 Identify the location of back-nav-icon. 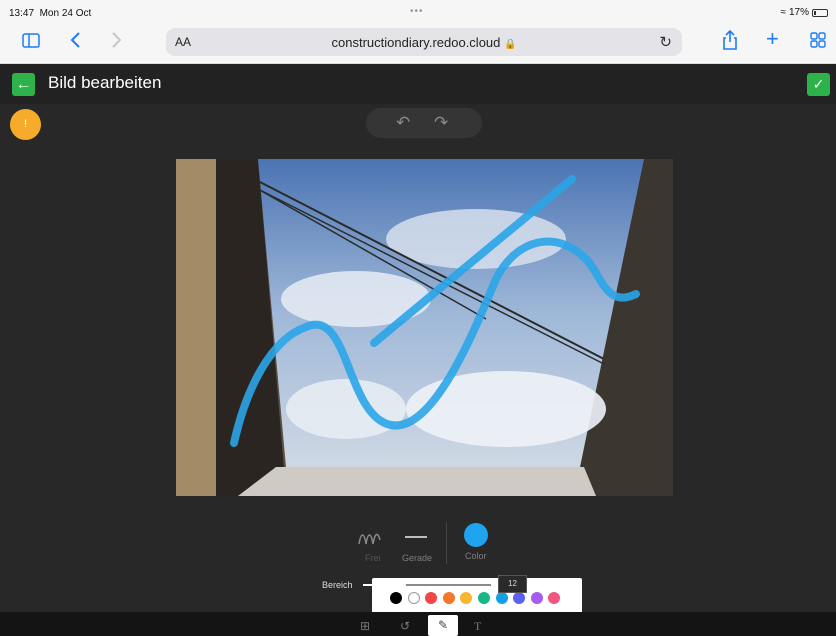
(75, 42).